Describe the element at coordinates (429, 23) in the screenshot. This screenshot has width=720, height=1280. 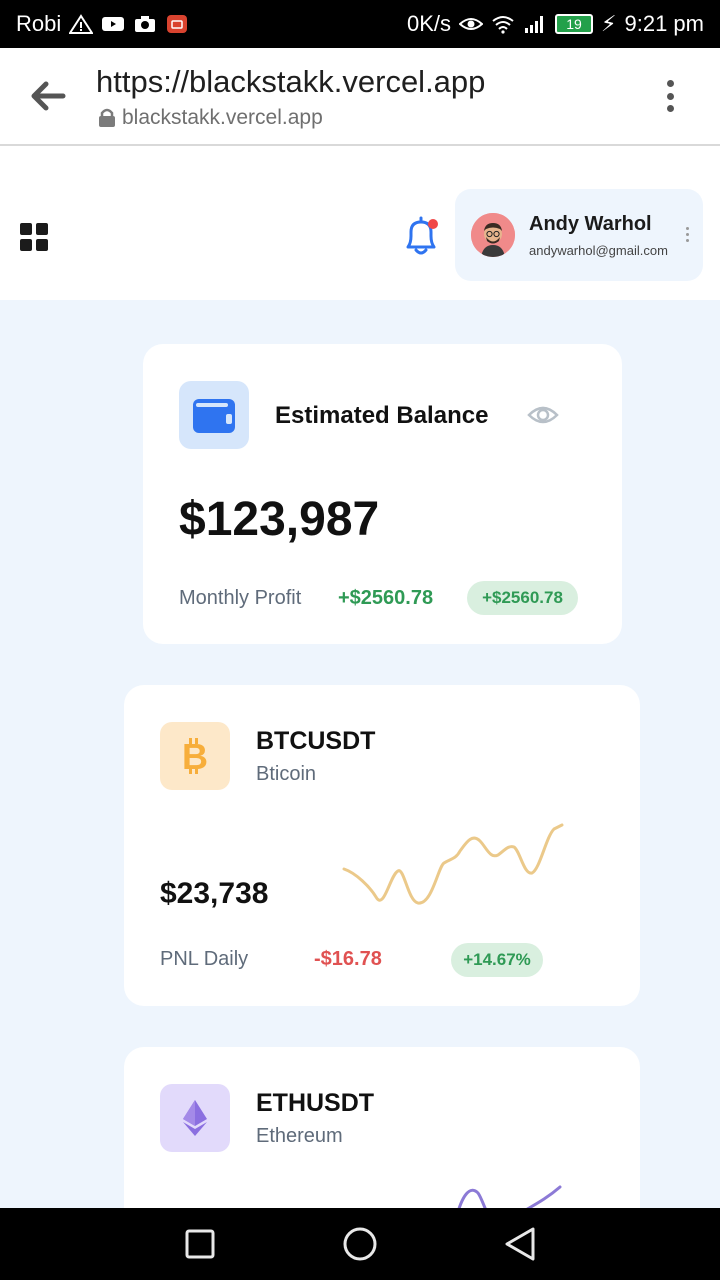
I see `network-speed: 0K/s` at that location.